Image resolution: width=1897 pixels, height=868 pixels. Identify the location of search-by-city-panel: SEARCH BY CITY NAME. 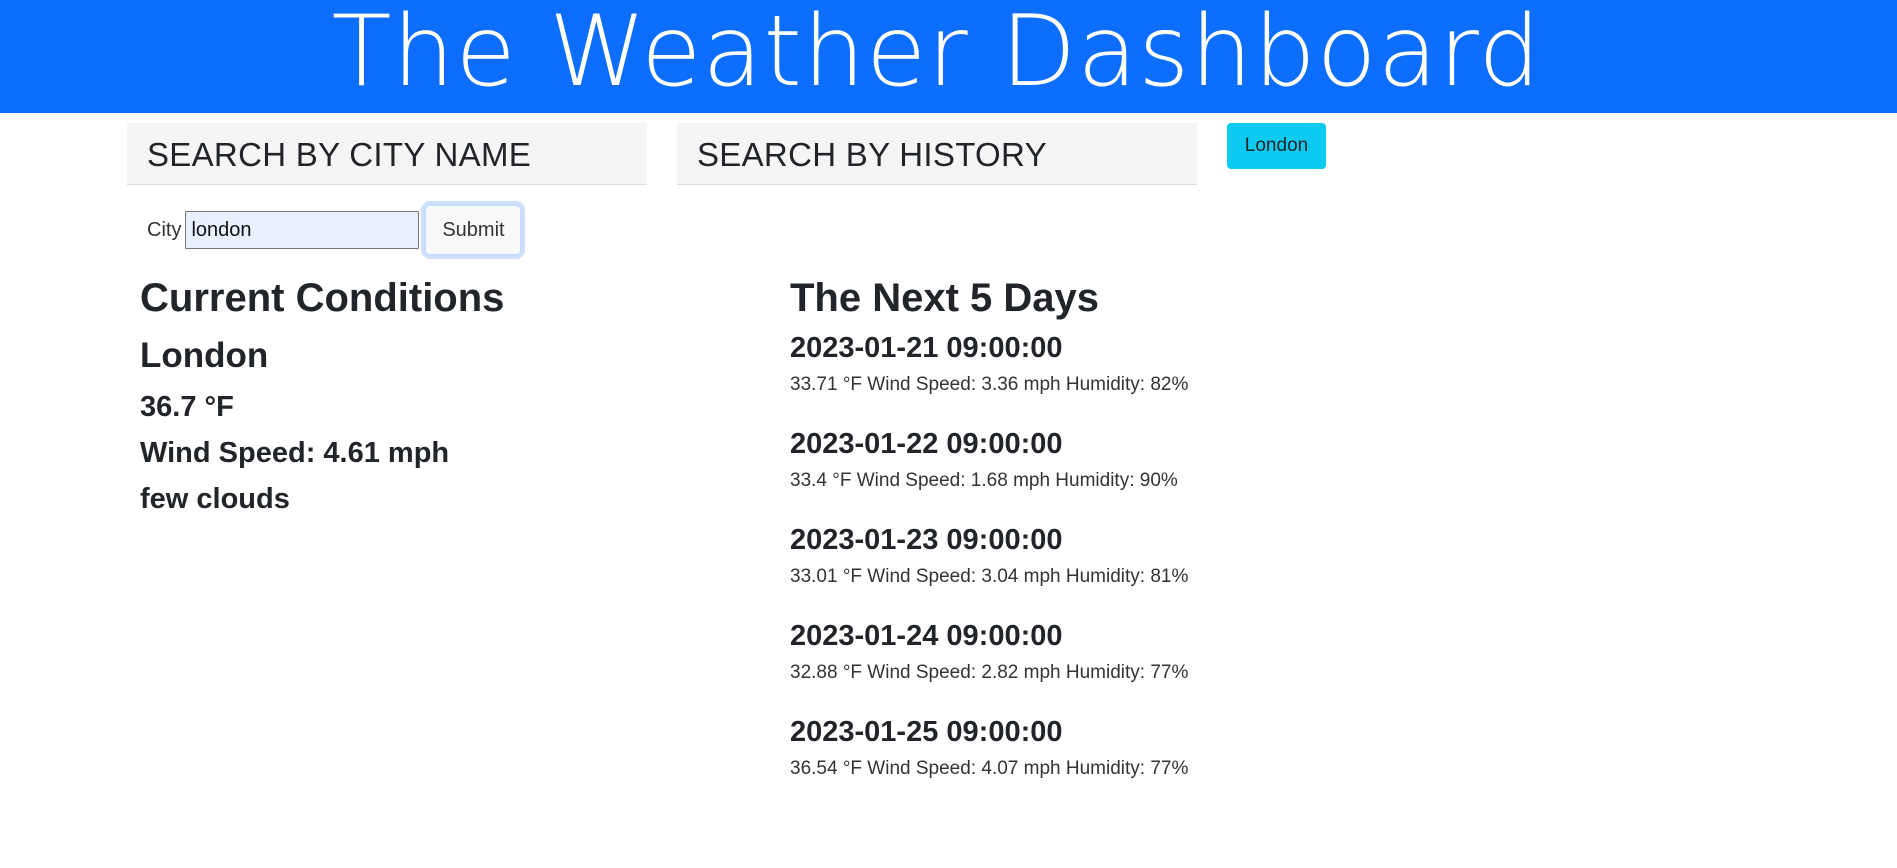
(387, 154).